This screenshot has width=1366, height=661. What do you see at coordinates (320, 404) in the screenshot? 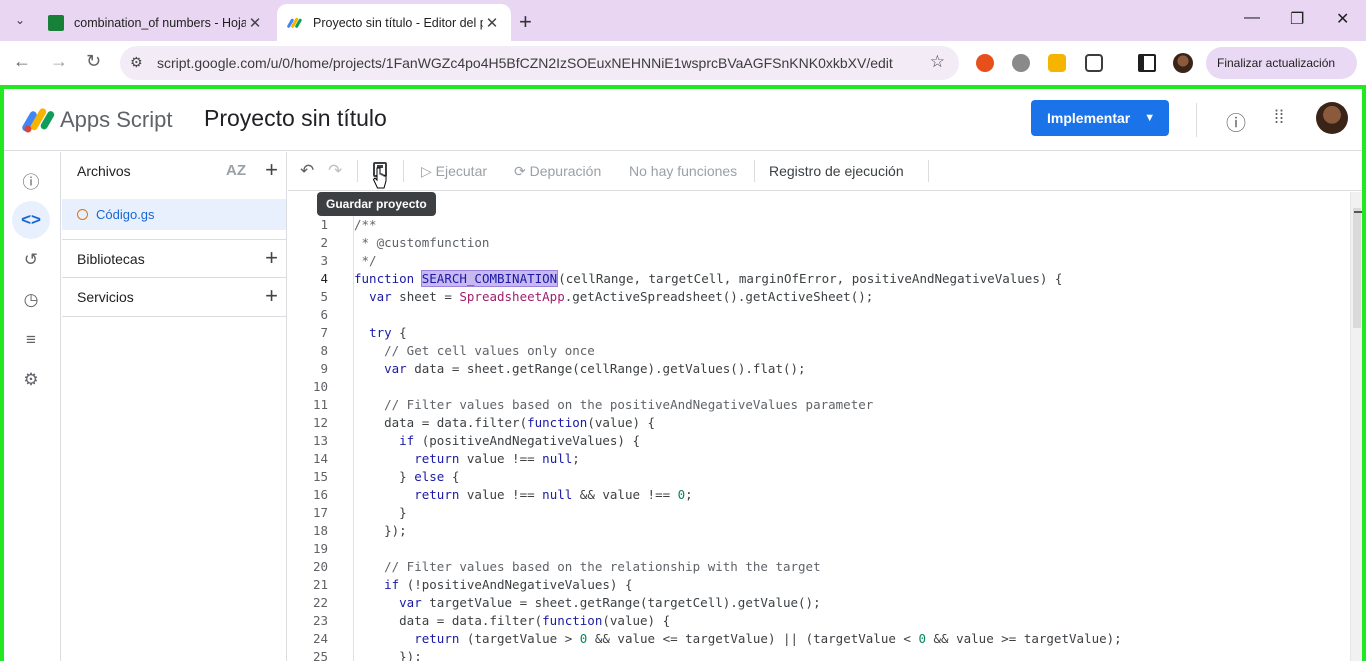
I see `line-number: 11` at bounding box center [320, 404].